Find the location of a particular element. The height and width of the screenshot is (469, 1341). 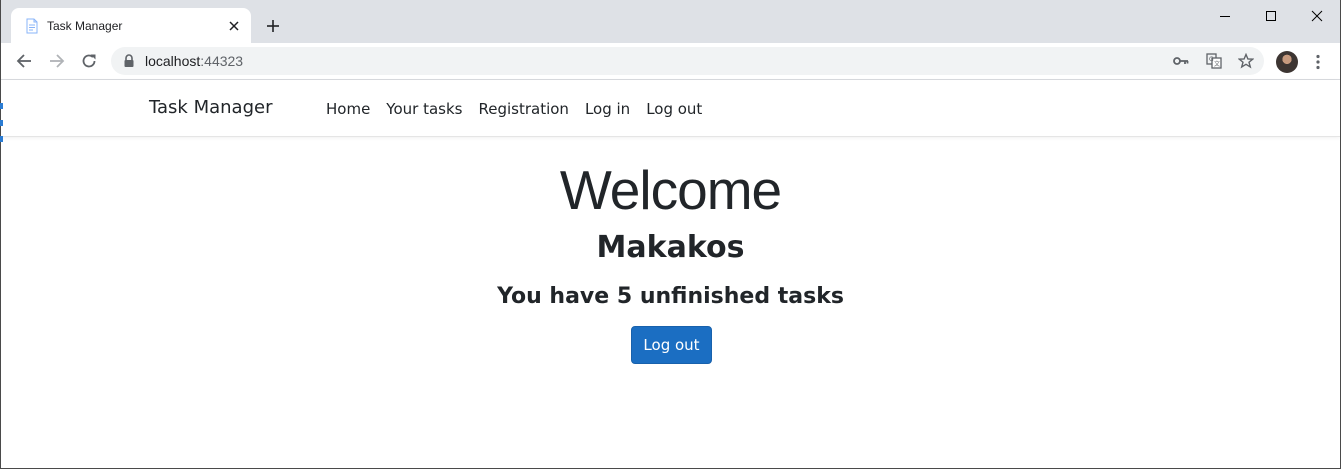

username-heading: Makakos is located at coordinates (670, 247).